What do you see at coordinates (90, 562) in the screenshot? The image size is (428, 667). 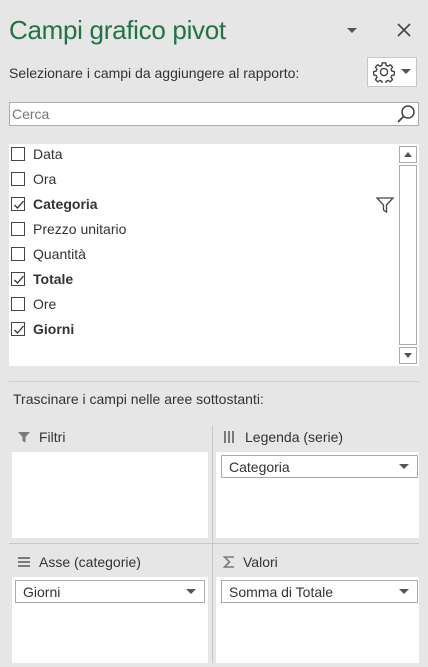 I see `axis-area-label: Asse (categorie)` at bounding box center [90, 562].